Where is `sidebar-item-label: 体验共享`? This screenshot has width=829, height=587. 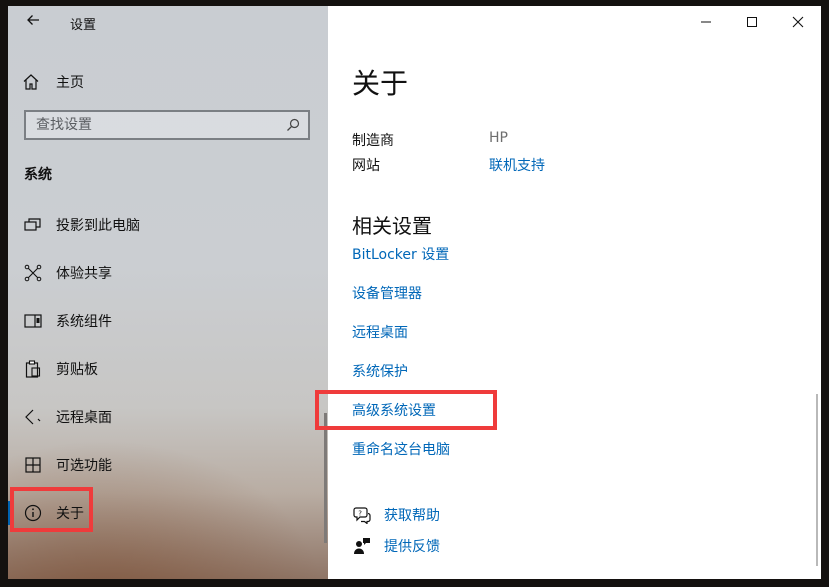 sidebar-item-label: 体验共享 is located at coordinates (84, 274).